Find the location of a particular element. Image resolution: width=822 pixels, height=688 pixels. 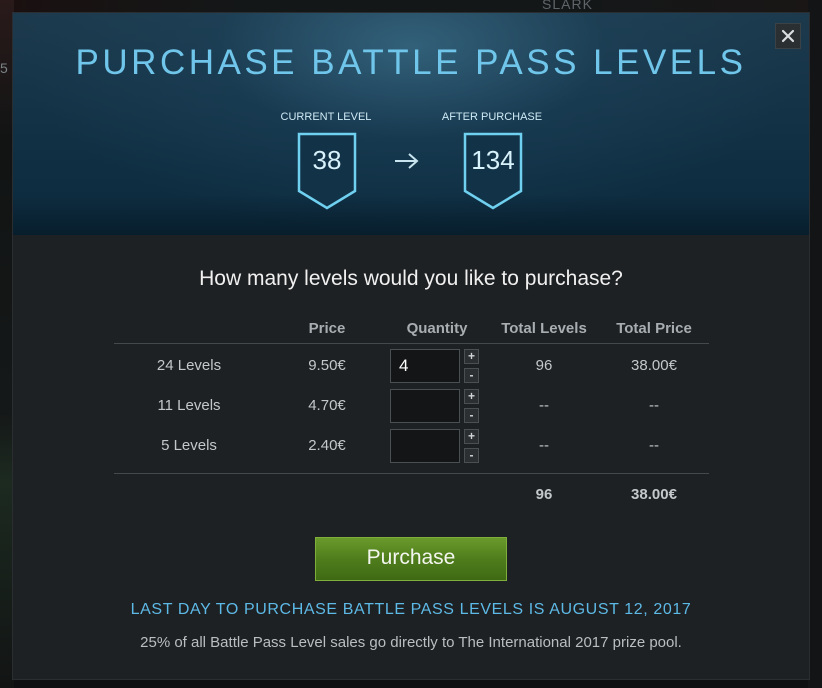

current-level-badge: 38 is located at coordinates (327, 171).